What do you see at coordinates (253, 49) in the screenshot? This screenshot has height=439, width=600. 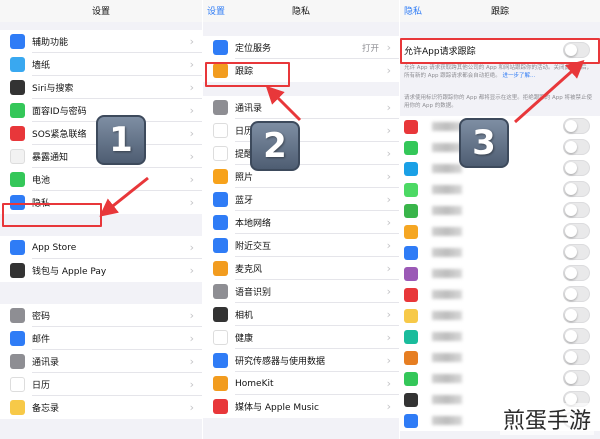 I see `row-label: 定位服务` at bounding box center [253, 49].